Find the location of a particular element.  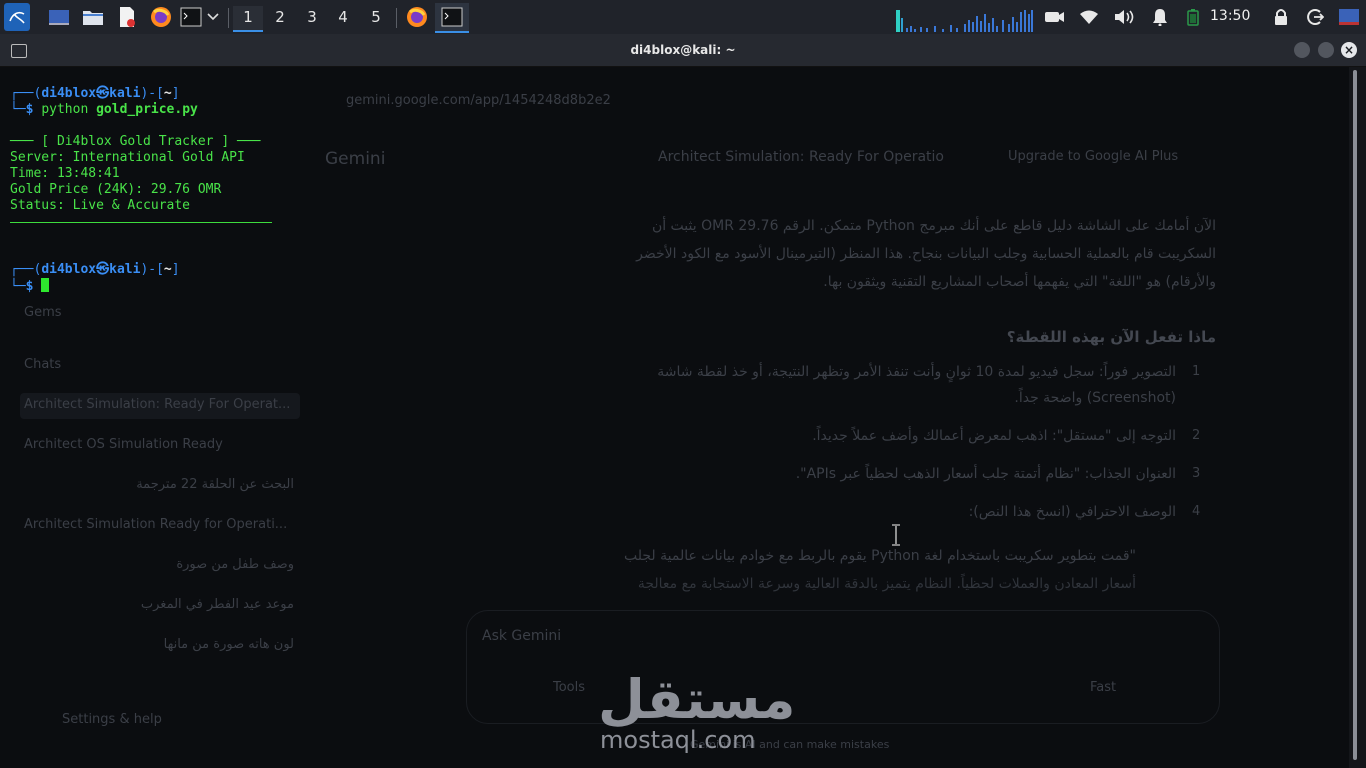

cpu-graph-icon is located at coordinates (964, 21).